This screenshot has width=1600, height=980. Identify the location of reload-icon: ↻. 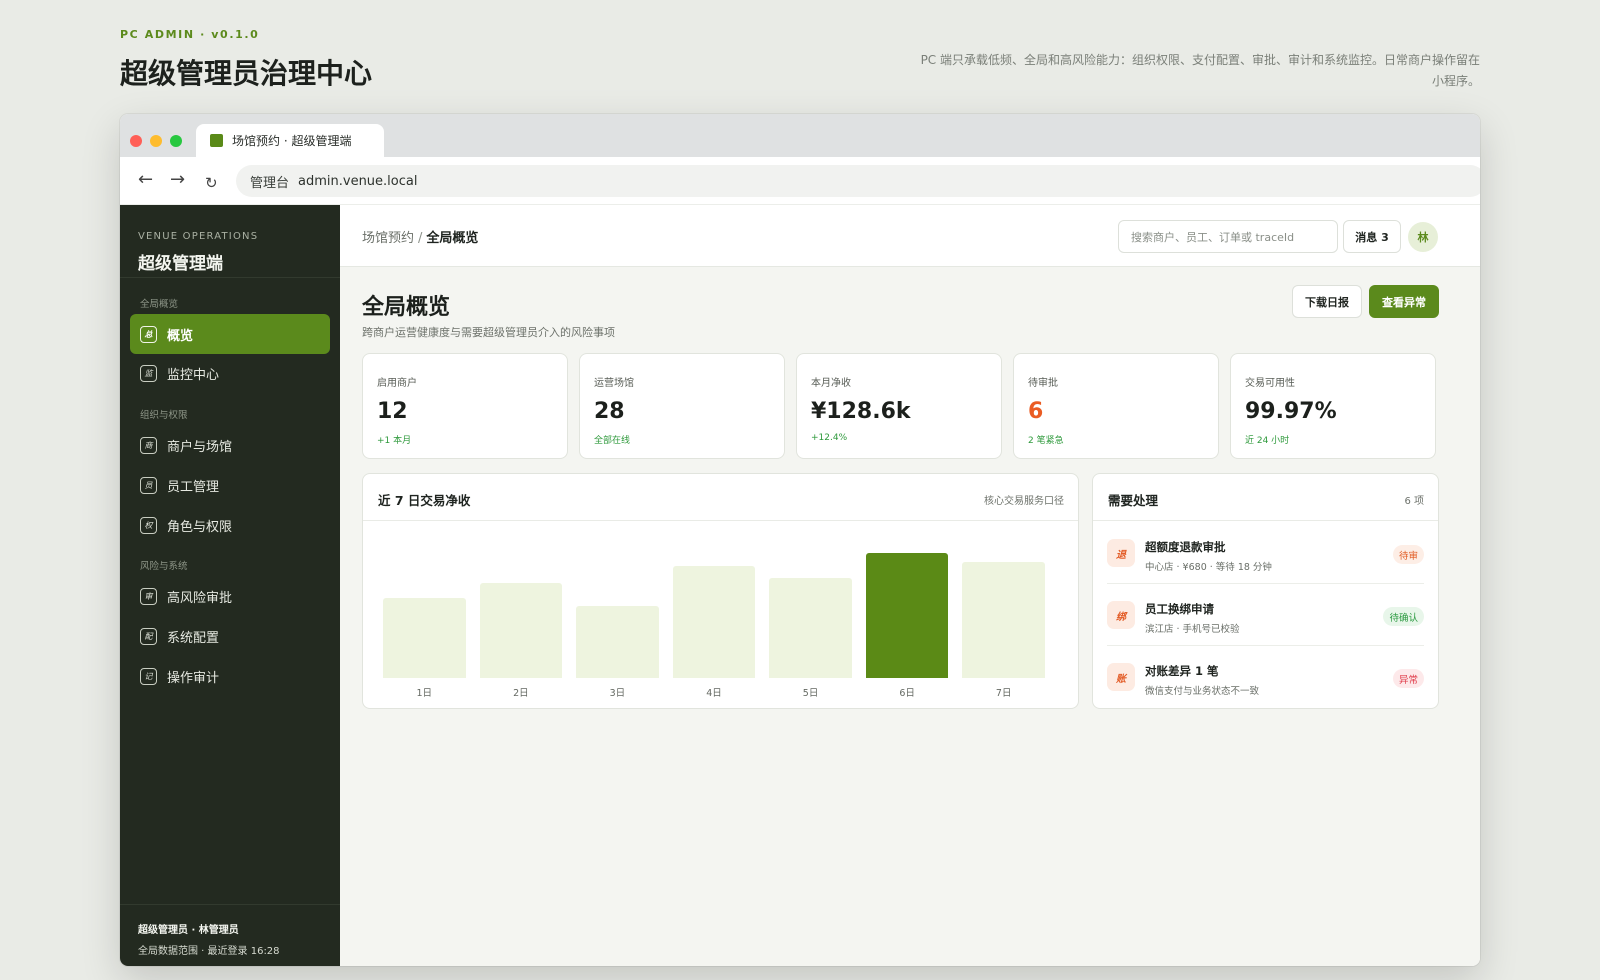
(211, 183).